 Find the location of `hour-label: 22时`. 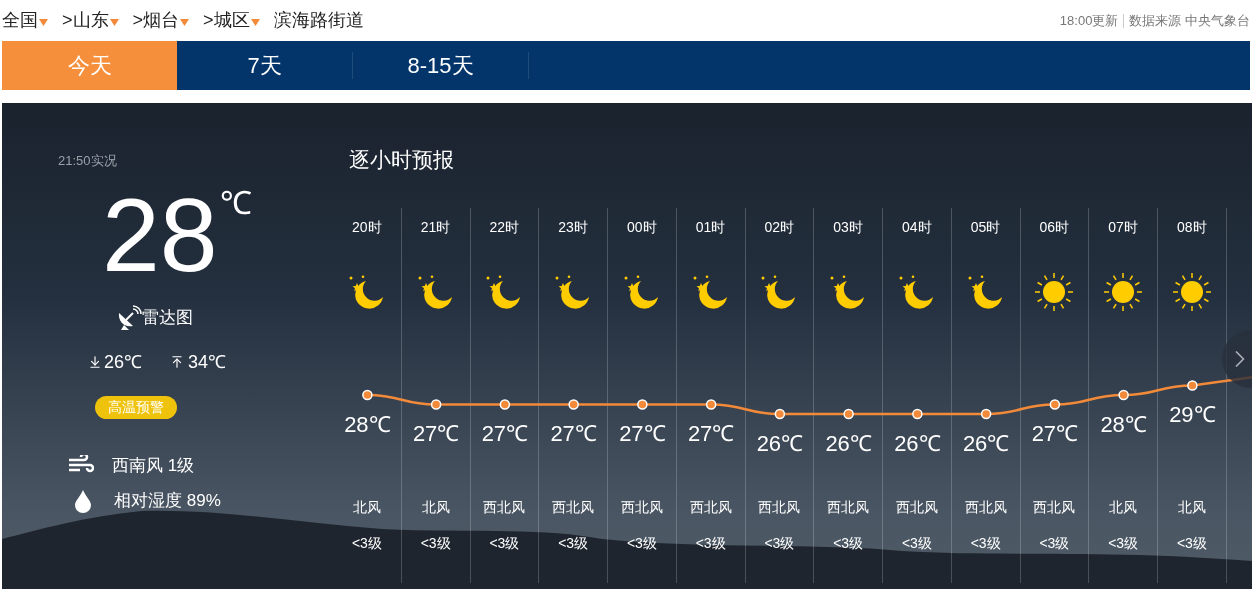

hour-label: 22时 is located at coordinates (504, 226).